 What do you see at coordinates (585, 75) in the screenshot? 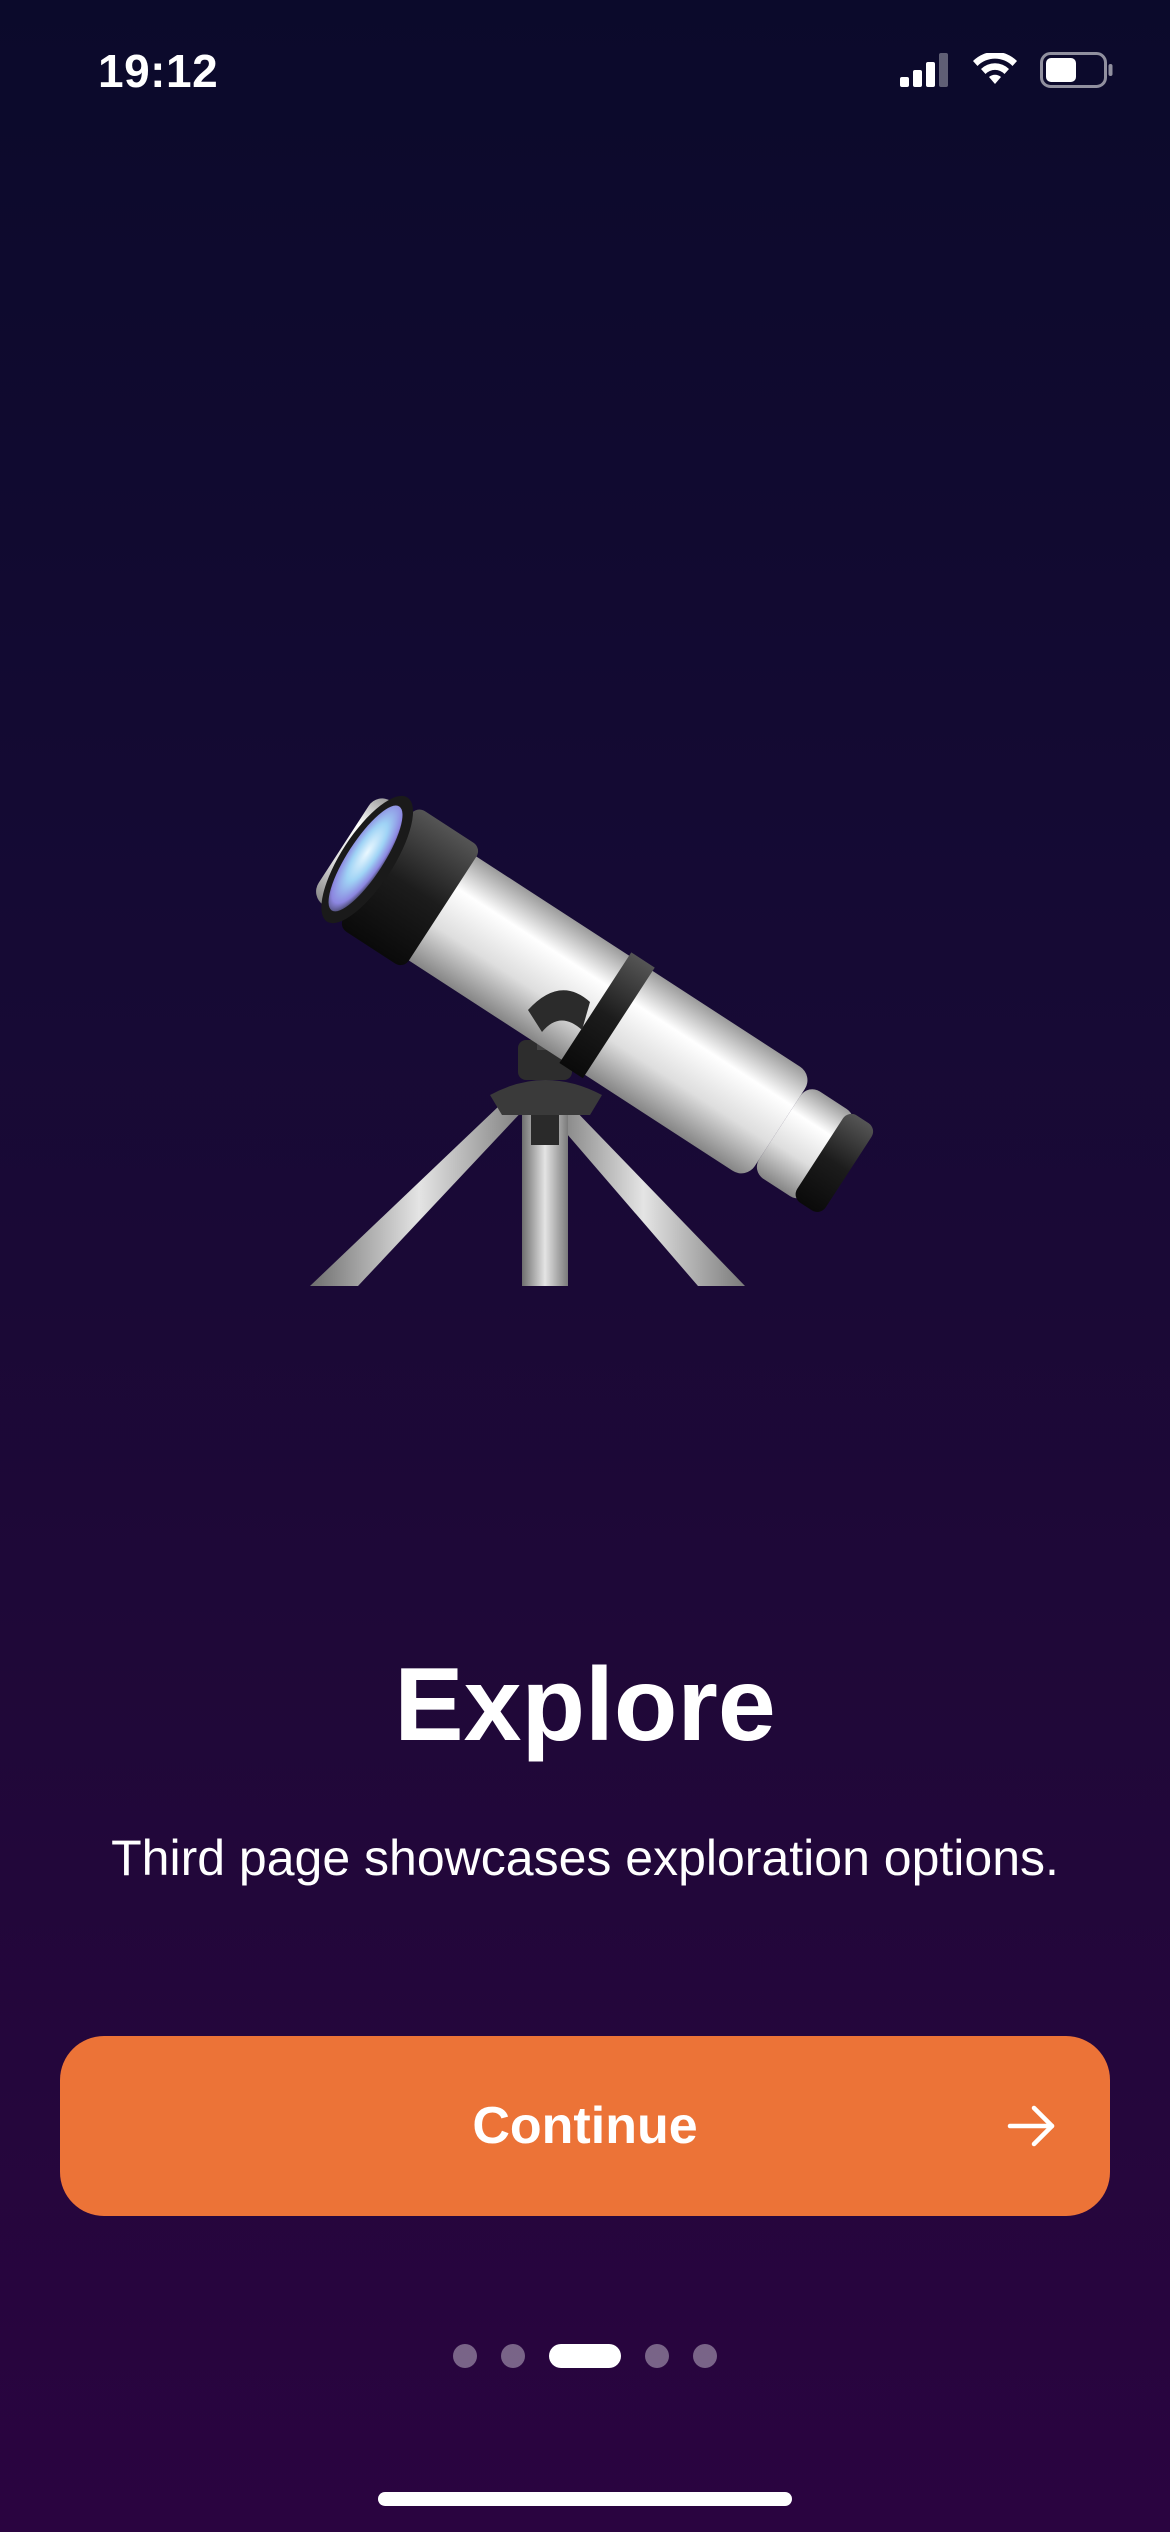
I see `status-bar: 19:12` at bounding box center [585, 75].